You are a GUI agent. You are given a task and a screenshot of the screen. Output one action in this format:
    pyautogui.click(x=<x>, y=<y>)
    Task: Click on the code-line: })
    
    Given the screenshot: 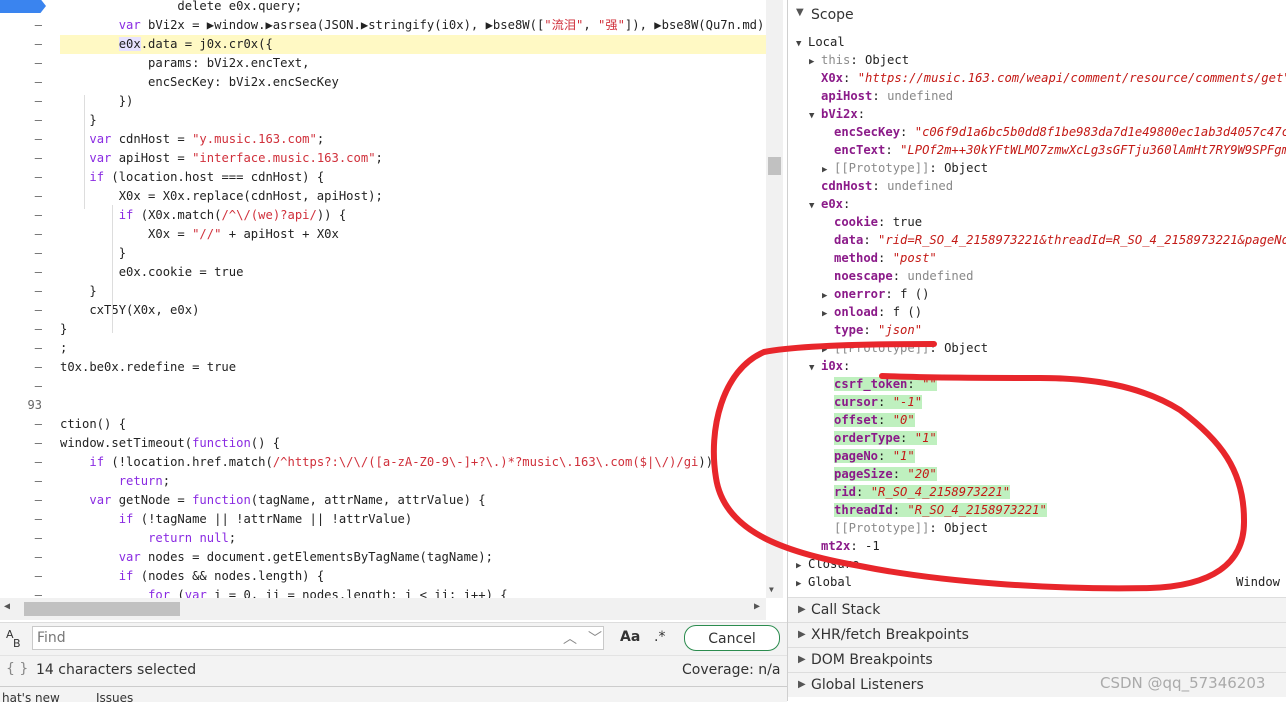 What is the action you would take?
    pyautogui.click(x=97, y=101)
    